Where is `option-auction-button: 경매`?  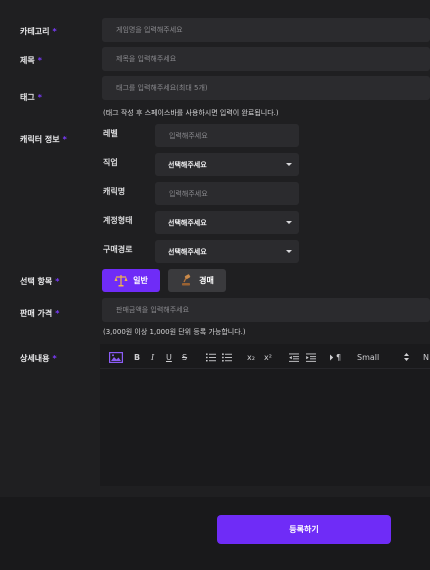
option-auction-button: 경매 is located at coordinates (197, 280).